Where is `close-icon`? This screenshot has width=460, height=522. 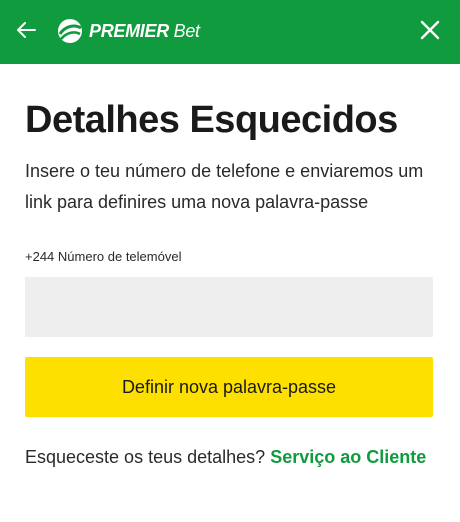
close-icon is located at coordinates (430, 30).